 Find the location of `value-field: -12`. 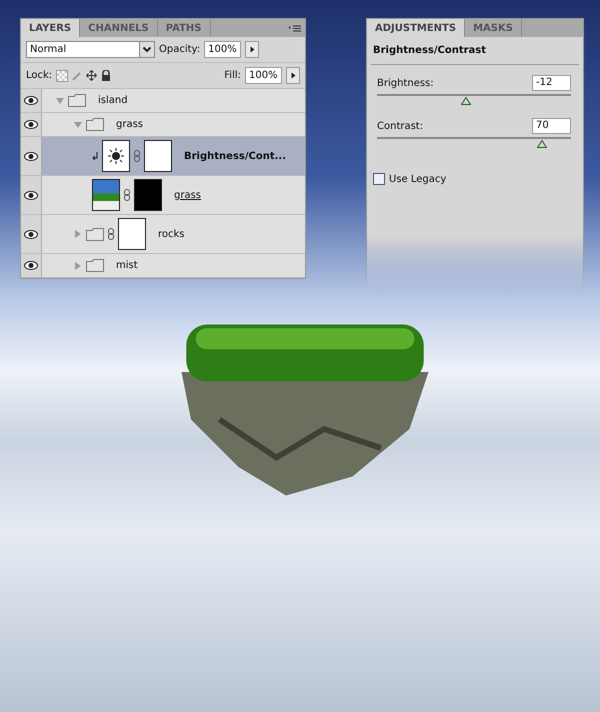

value-field: -12 is located at coordinates (551, 83).